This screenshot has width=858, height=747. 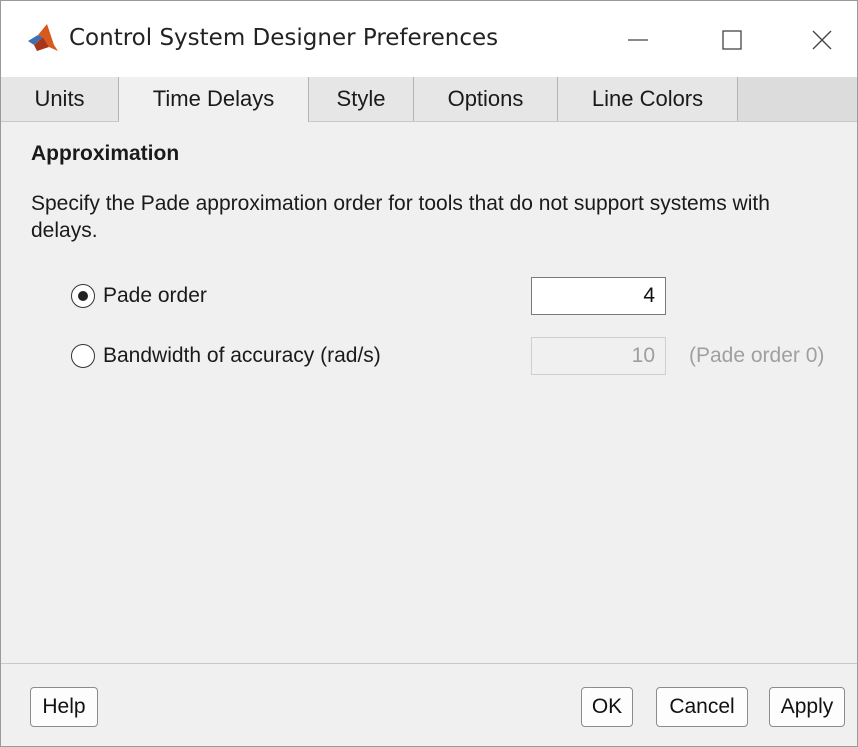 What do you see at coordinates (284, 38) in the screenshot?
I see `window-title: Control System Designer Preferences` at bounding box center [284, 38].